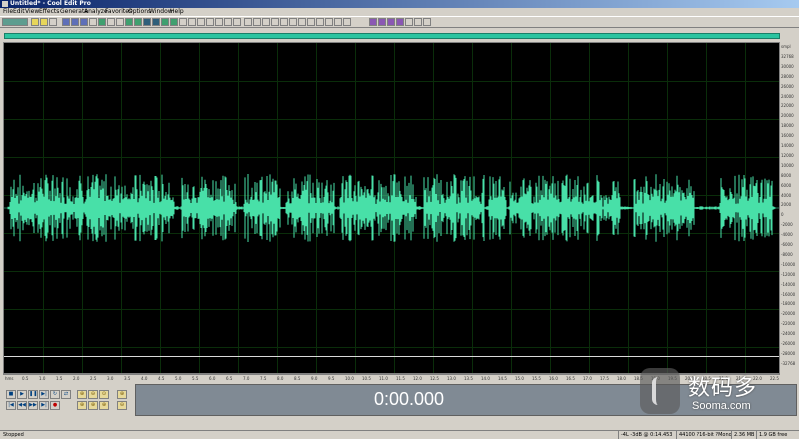  Describe the element at coordinates (418, 22) in the screenshot. I see `hardware-button` at that location.